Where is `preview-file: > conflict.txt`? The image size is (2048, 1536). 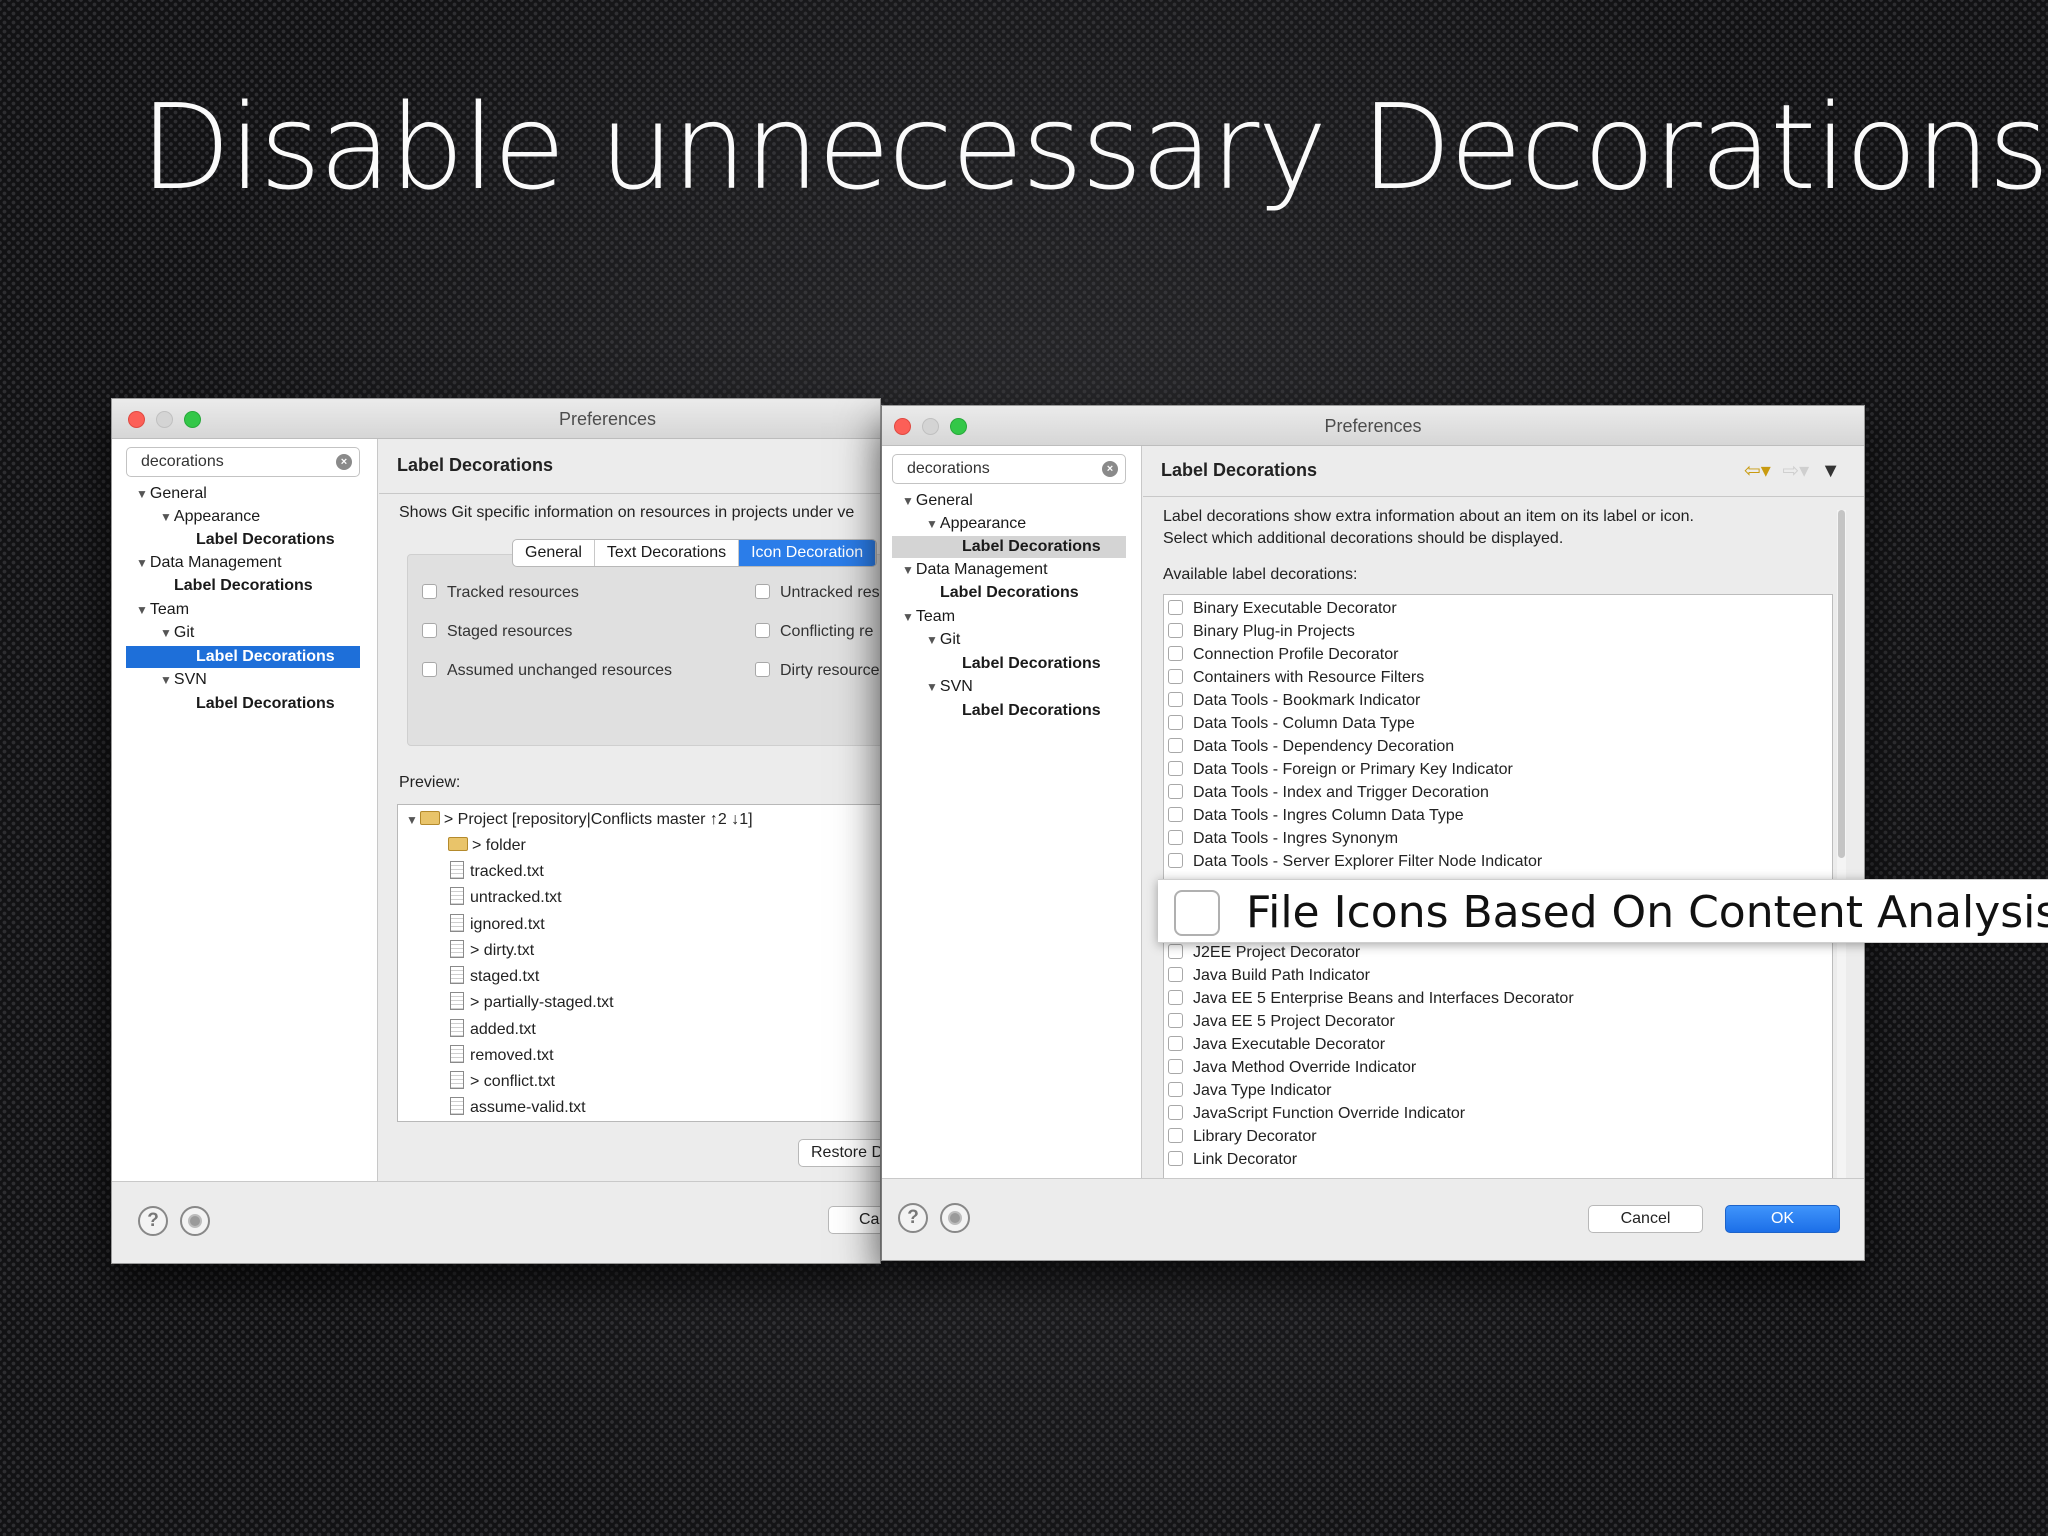 preview-file: > conflict.txt is located at coordinates (502, 1082).